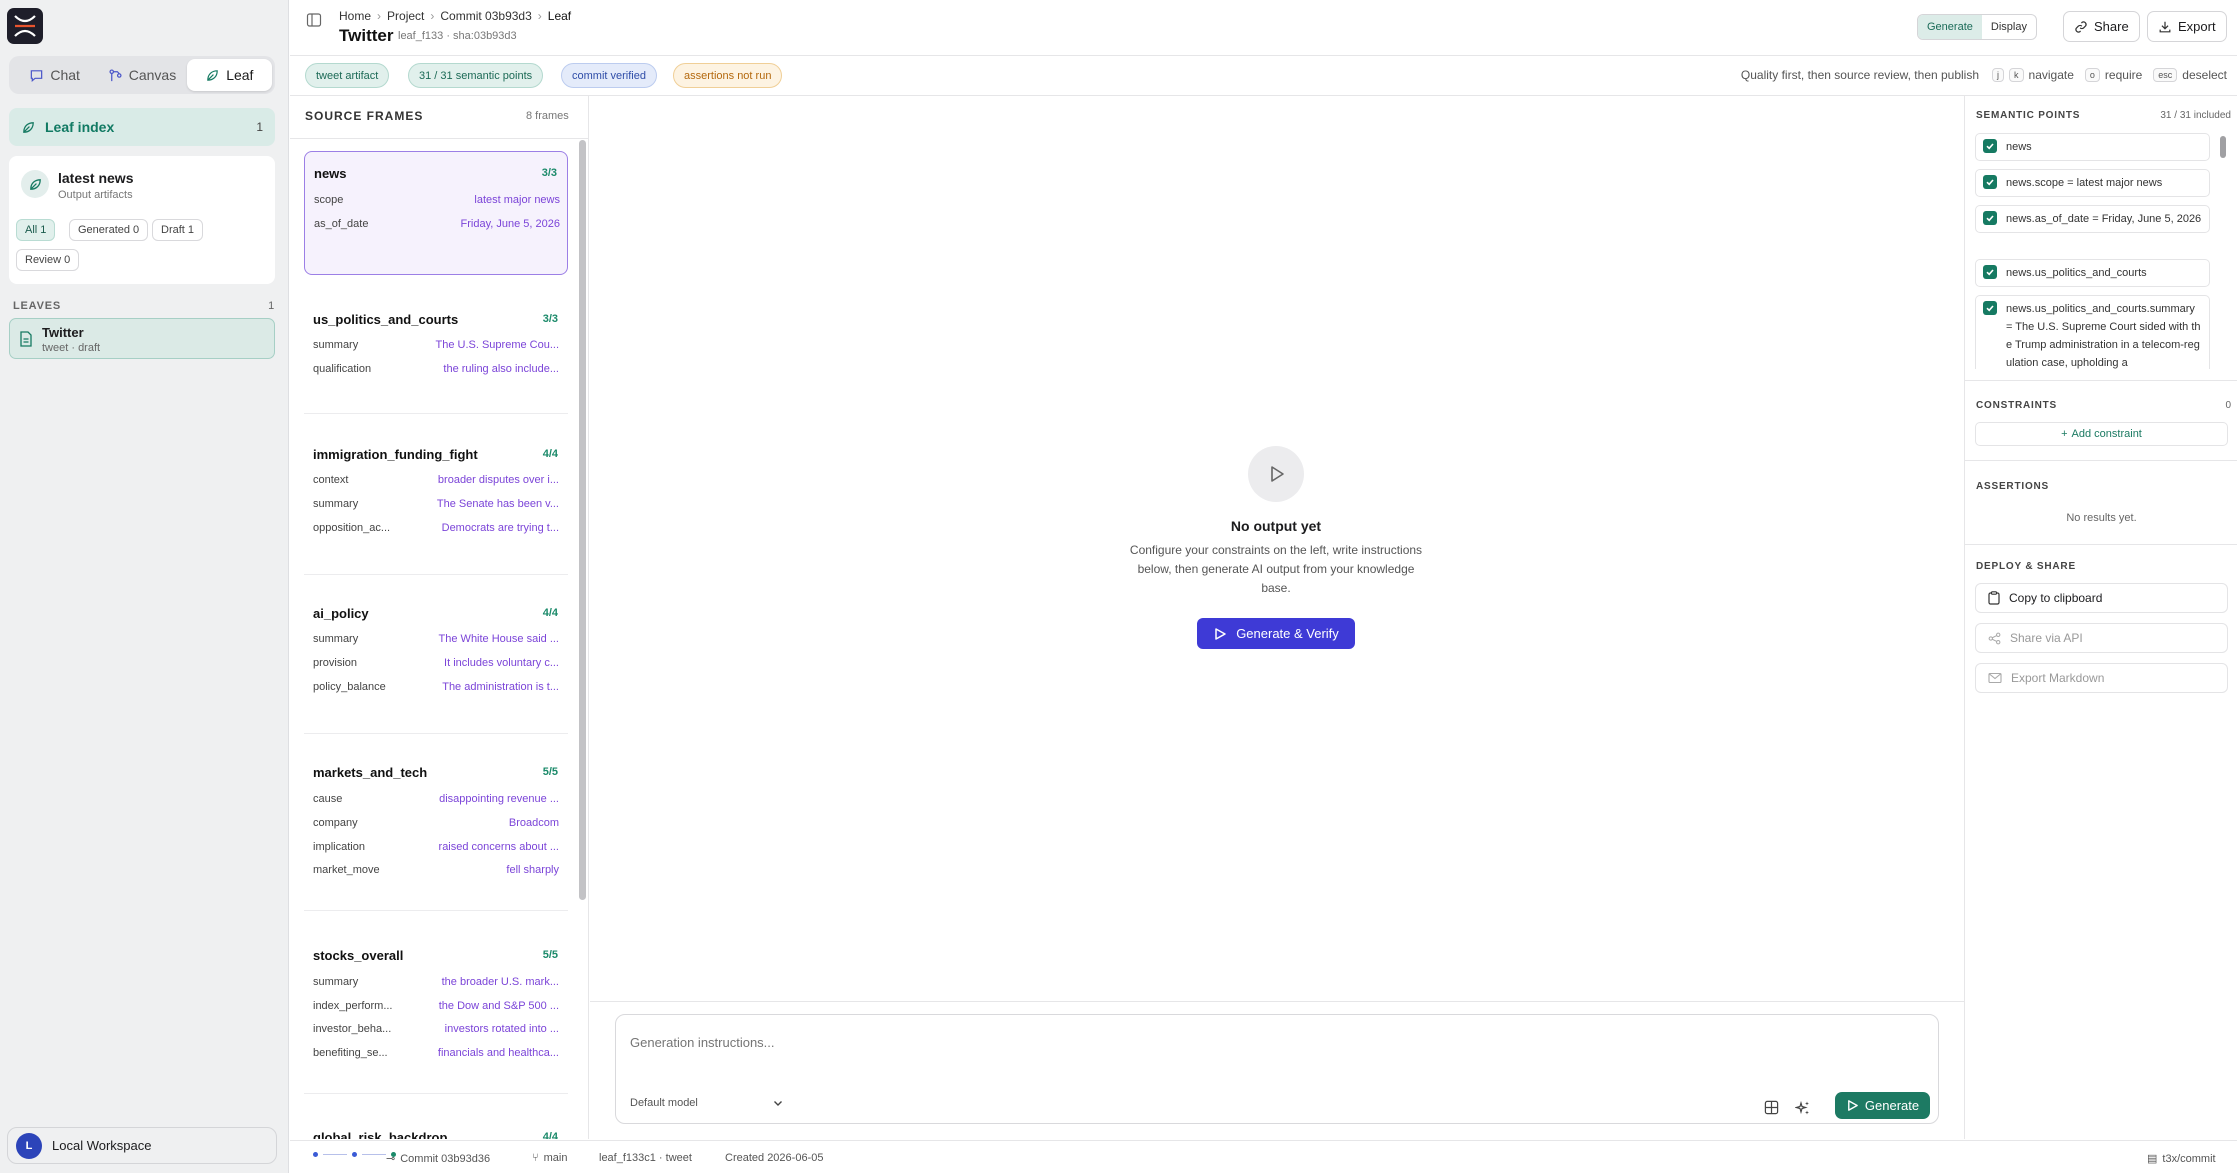 This screenshot has height=1173, width=2237. Describe the element at coordinates (1995, 678) in the screenshot. I see `mail-icon` at that location.